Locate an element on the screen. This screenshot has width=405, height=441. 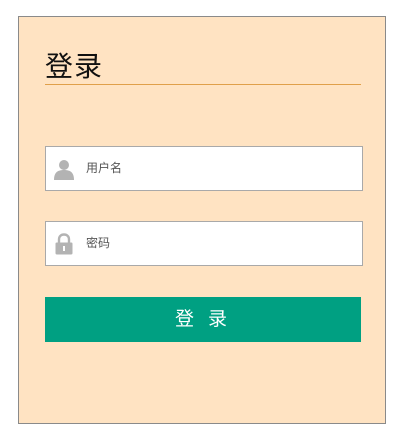
login-title: 登录 is located at coordinates (74, 66).